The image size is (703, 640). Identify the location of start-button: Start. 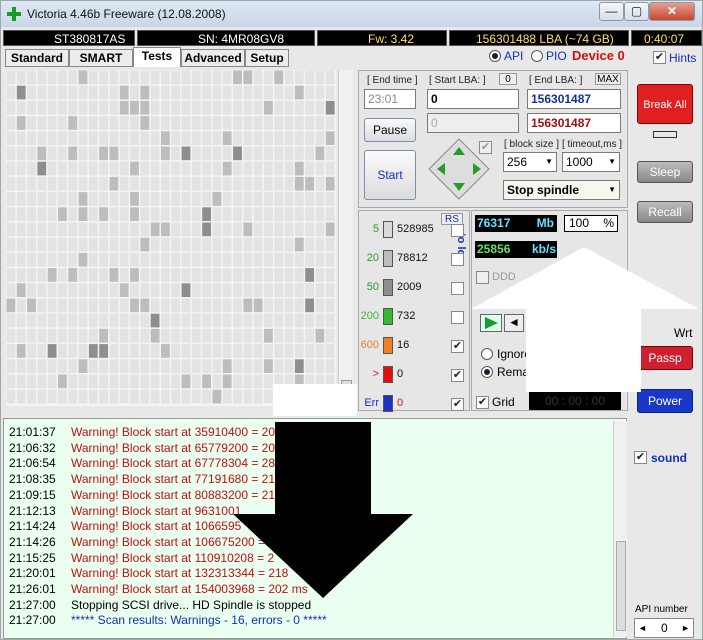
(390, 175).